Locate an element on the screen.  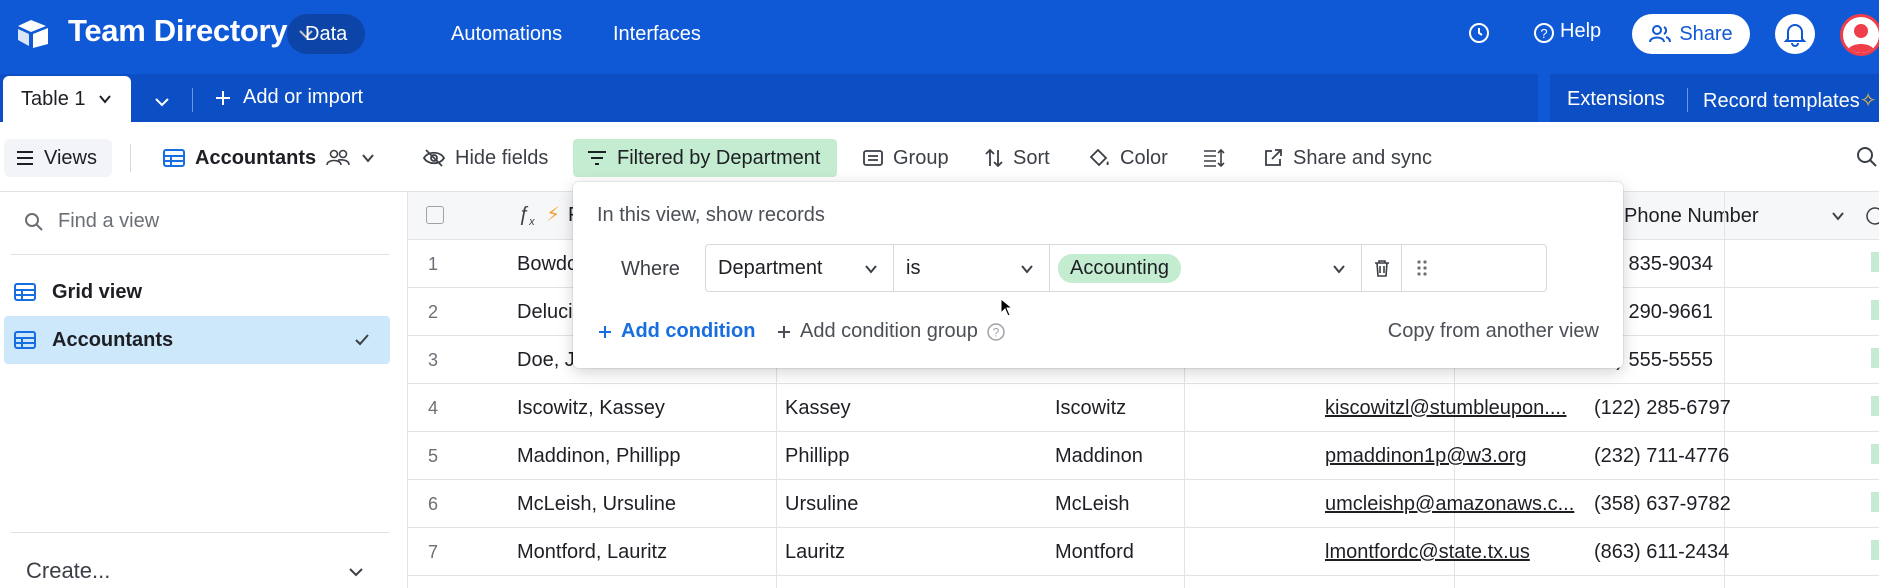
sort-button: Sort is located at coordinates (1017, 158).